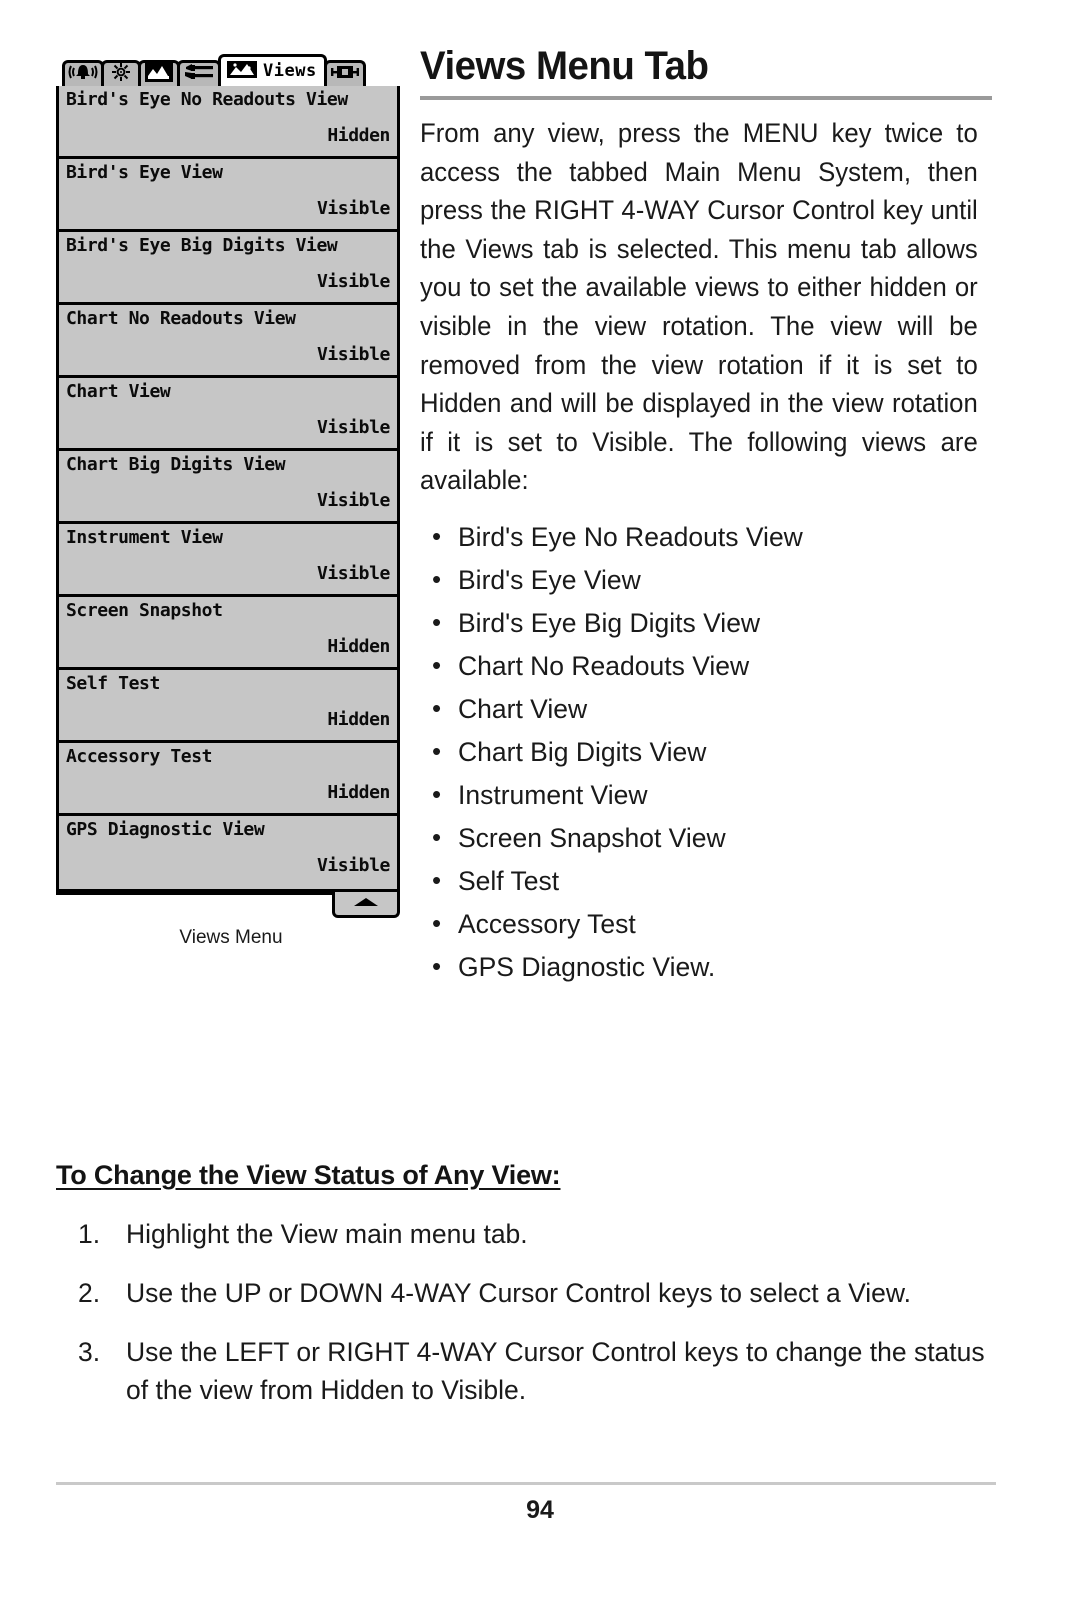 Image resolution: width=1080 pixels, height=1620 pixels. I want to click on menu-row: Screen Snapshot Hidden, so click(228, 633).